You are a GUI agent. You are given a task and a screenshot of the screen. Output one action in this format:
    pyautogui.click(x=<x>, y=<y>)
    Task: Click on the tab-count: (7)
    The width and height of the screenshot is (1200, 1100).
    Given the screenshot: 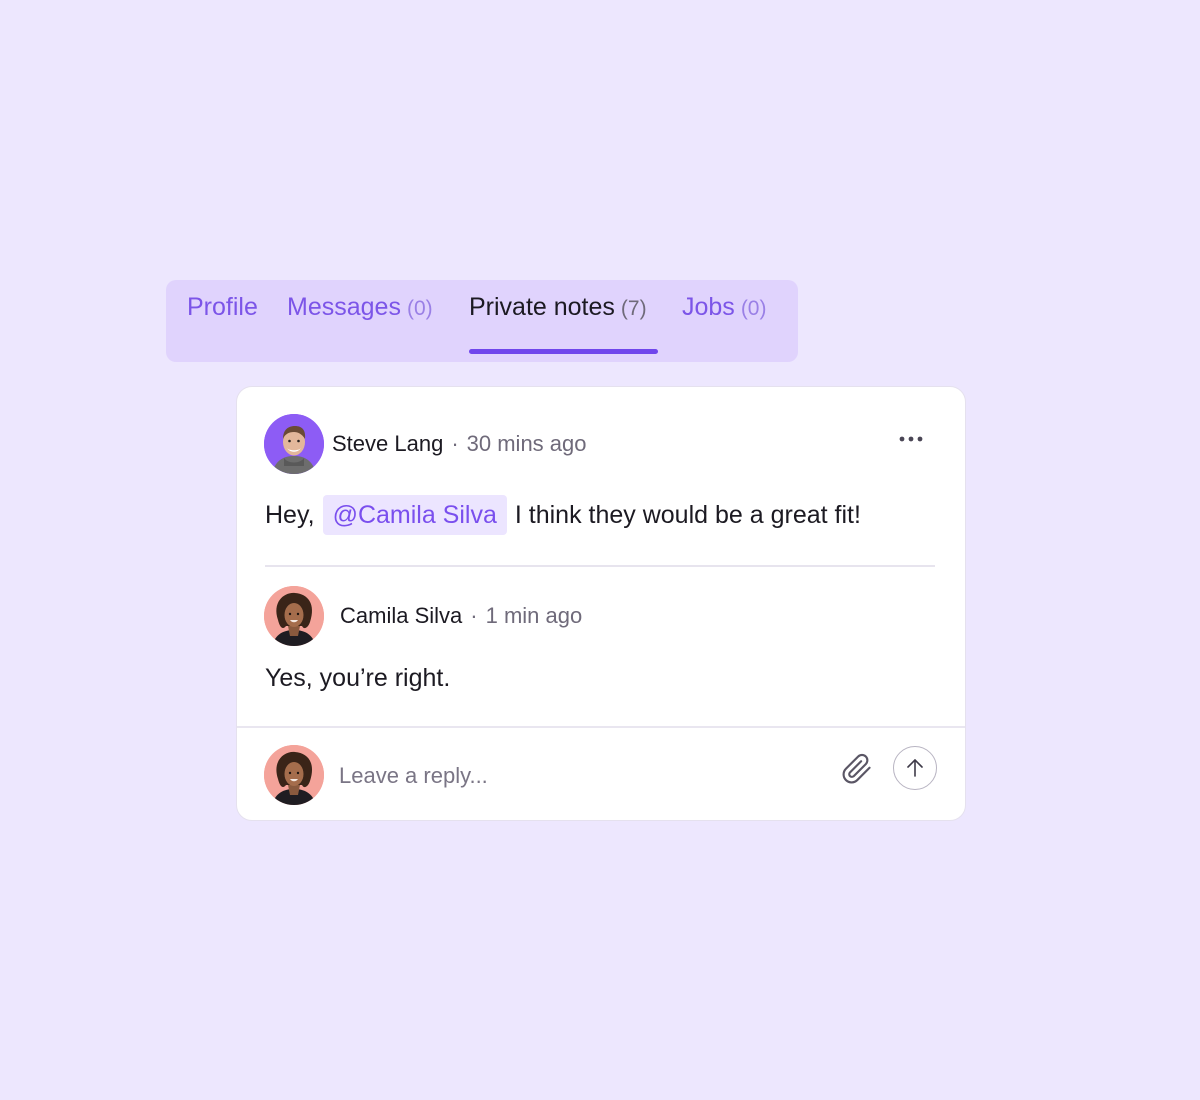 What is the action you would take?
    pyautogui.click(x=633, y=308)
    